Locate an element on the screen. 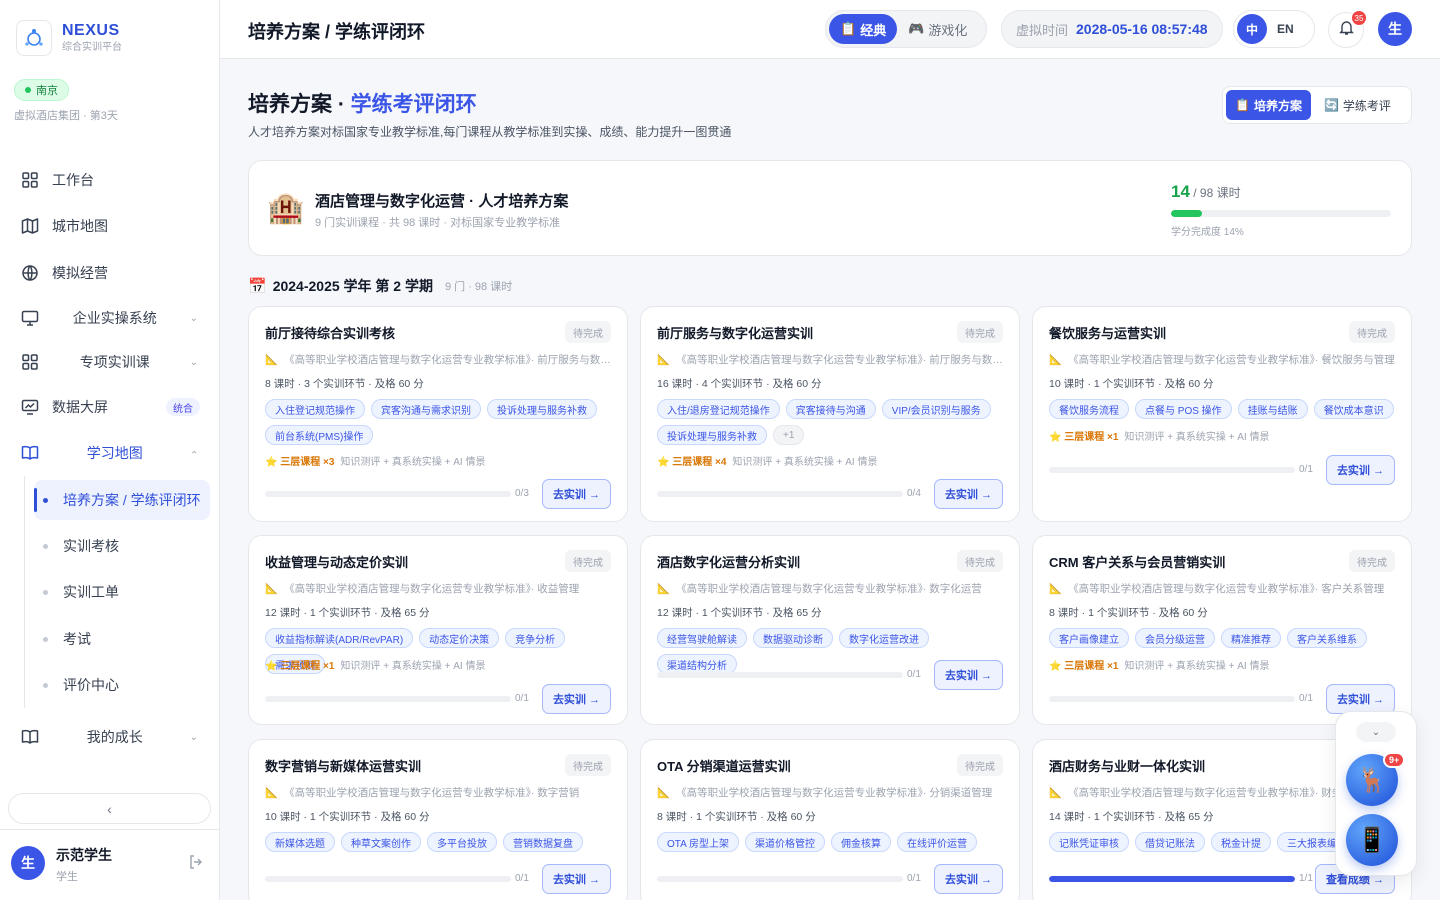 The height and width of the screenshot is (900, 1440). brand: NEXUS 综合实训平台 is located at coordinates (69, 38).